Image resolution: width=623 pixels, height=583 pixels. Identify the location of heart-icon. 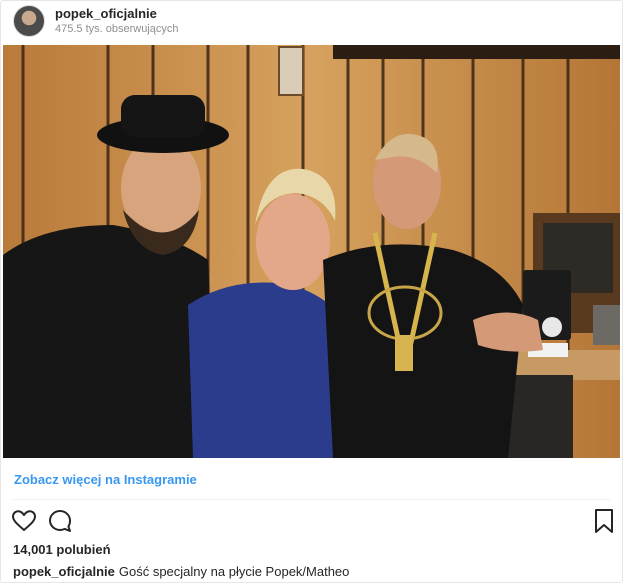
(24, 521).